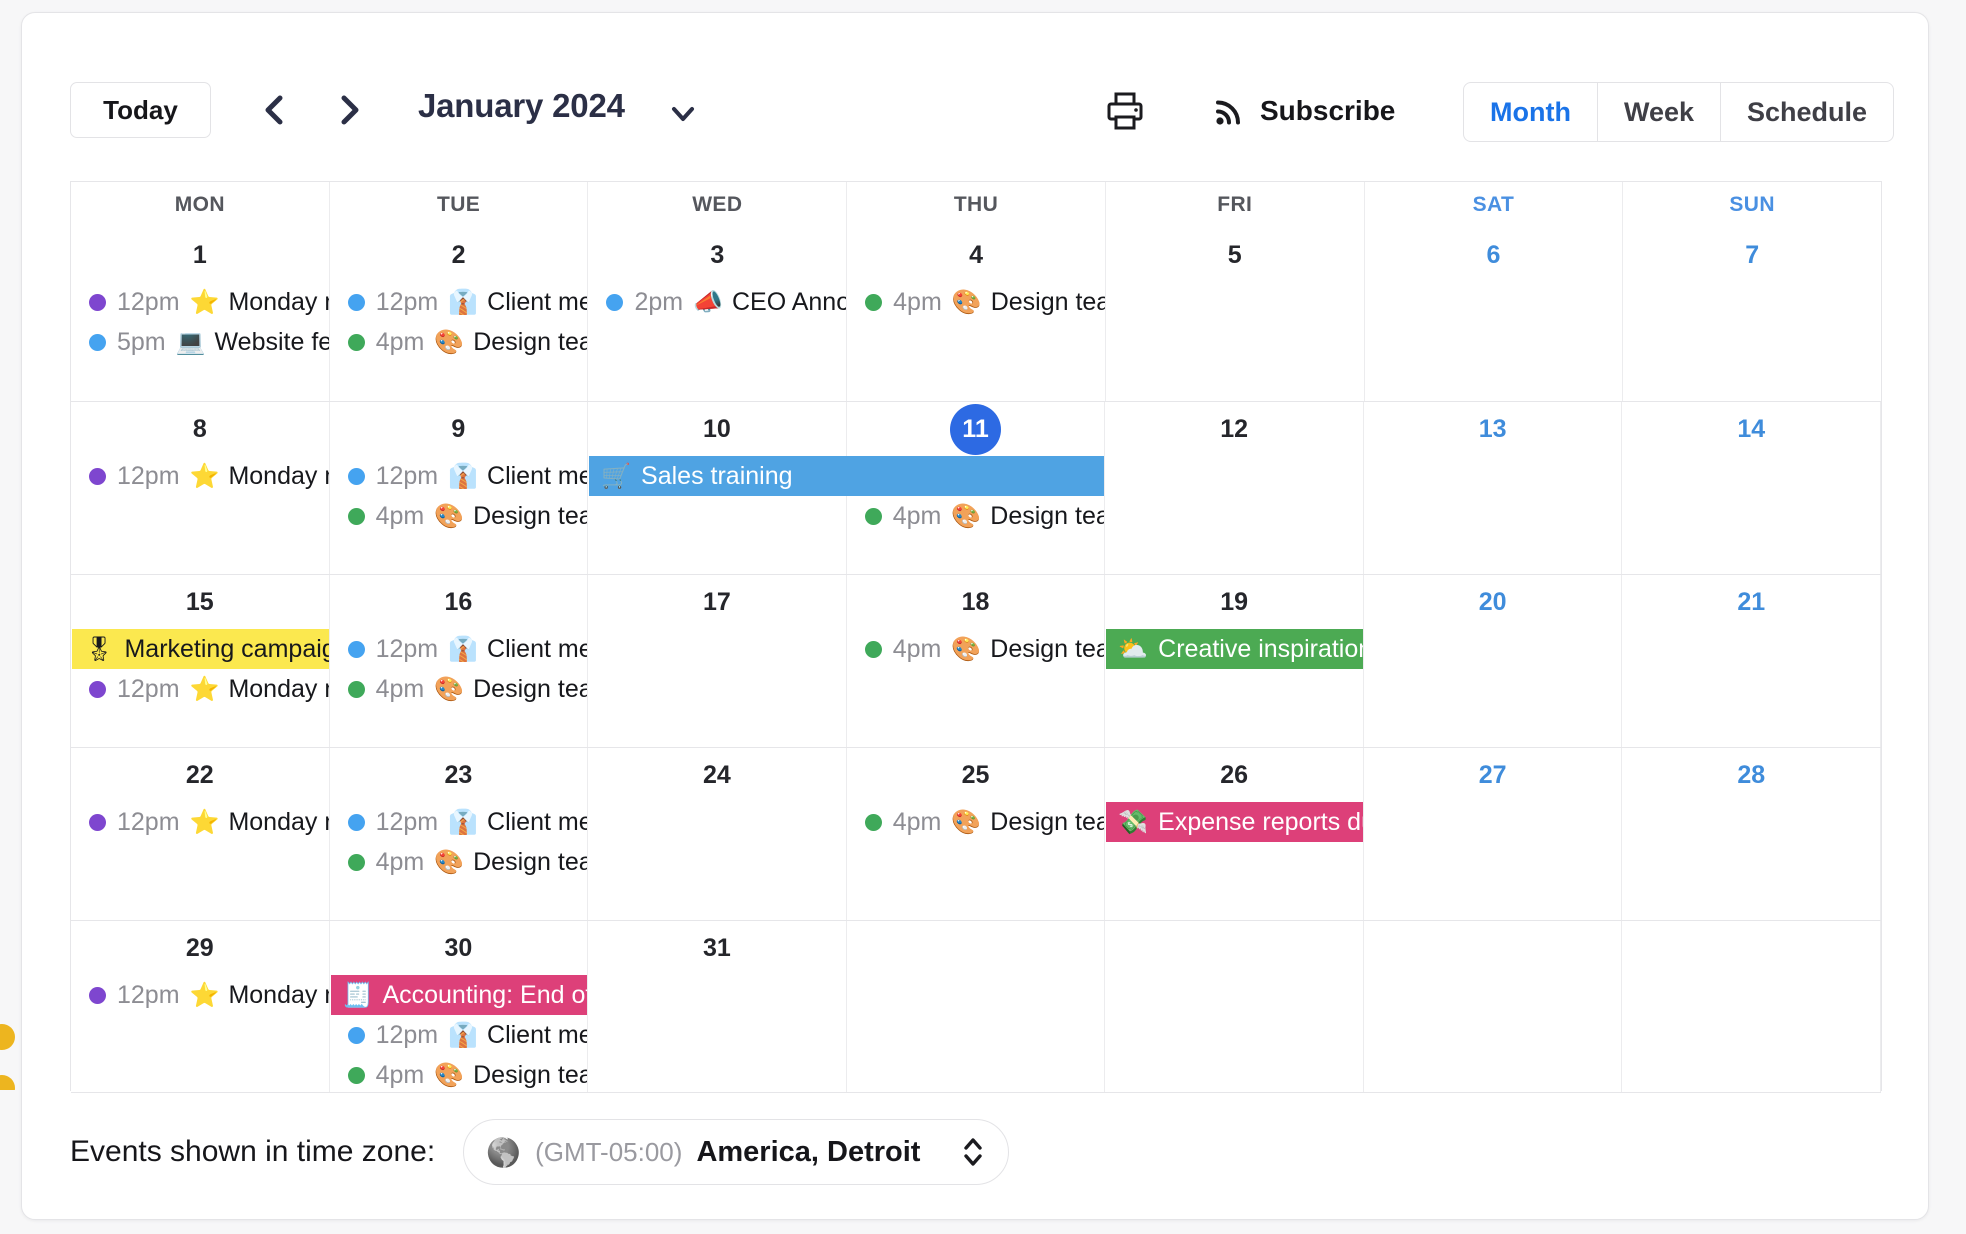 The width and height of the screenshot is (1966, 1234). Describe the element at coordinates (1493, 488) in the screenshot. I see `day-cell-13: 13` at that location.